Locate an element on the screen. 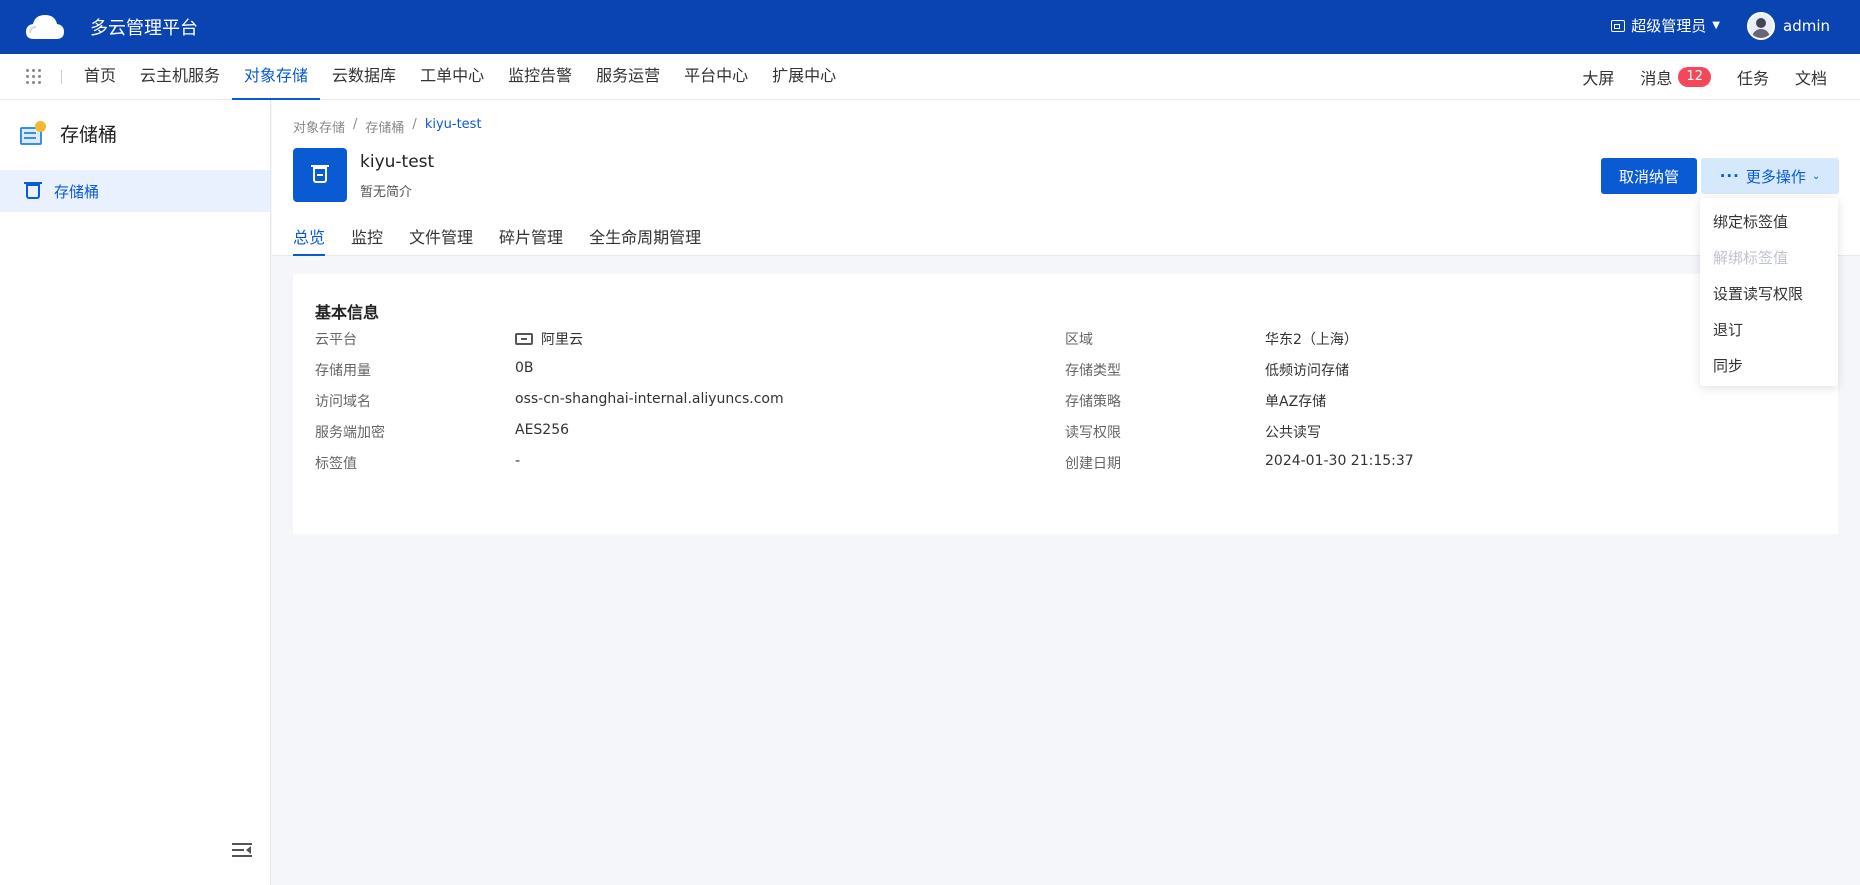 This screenshot has height=885, width=1860. tasks-label: 任务 is located at coordinates (1752, 78).